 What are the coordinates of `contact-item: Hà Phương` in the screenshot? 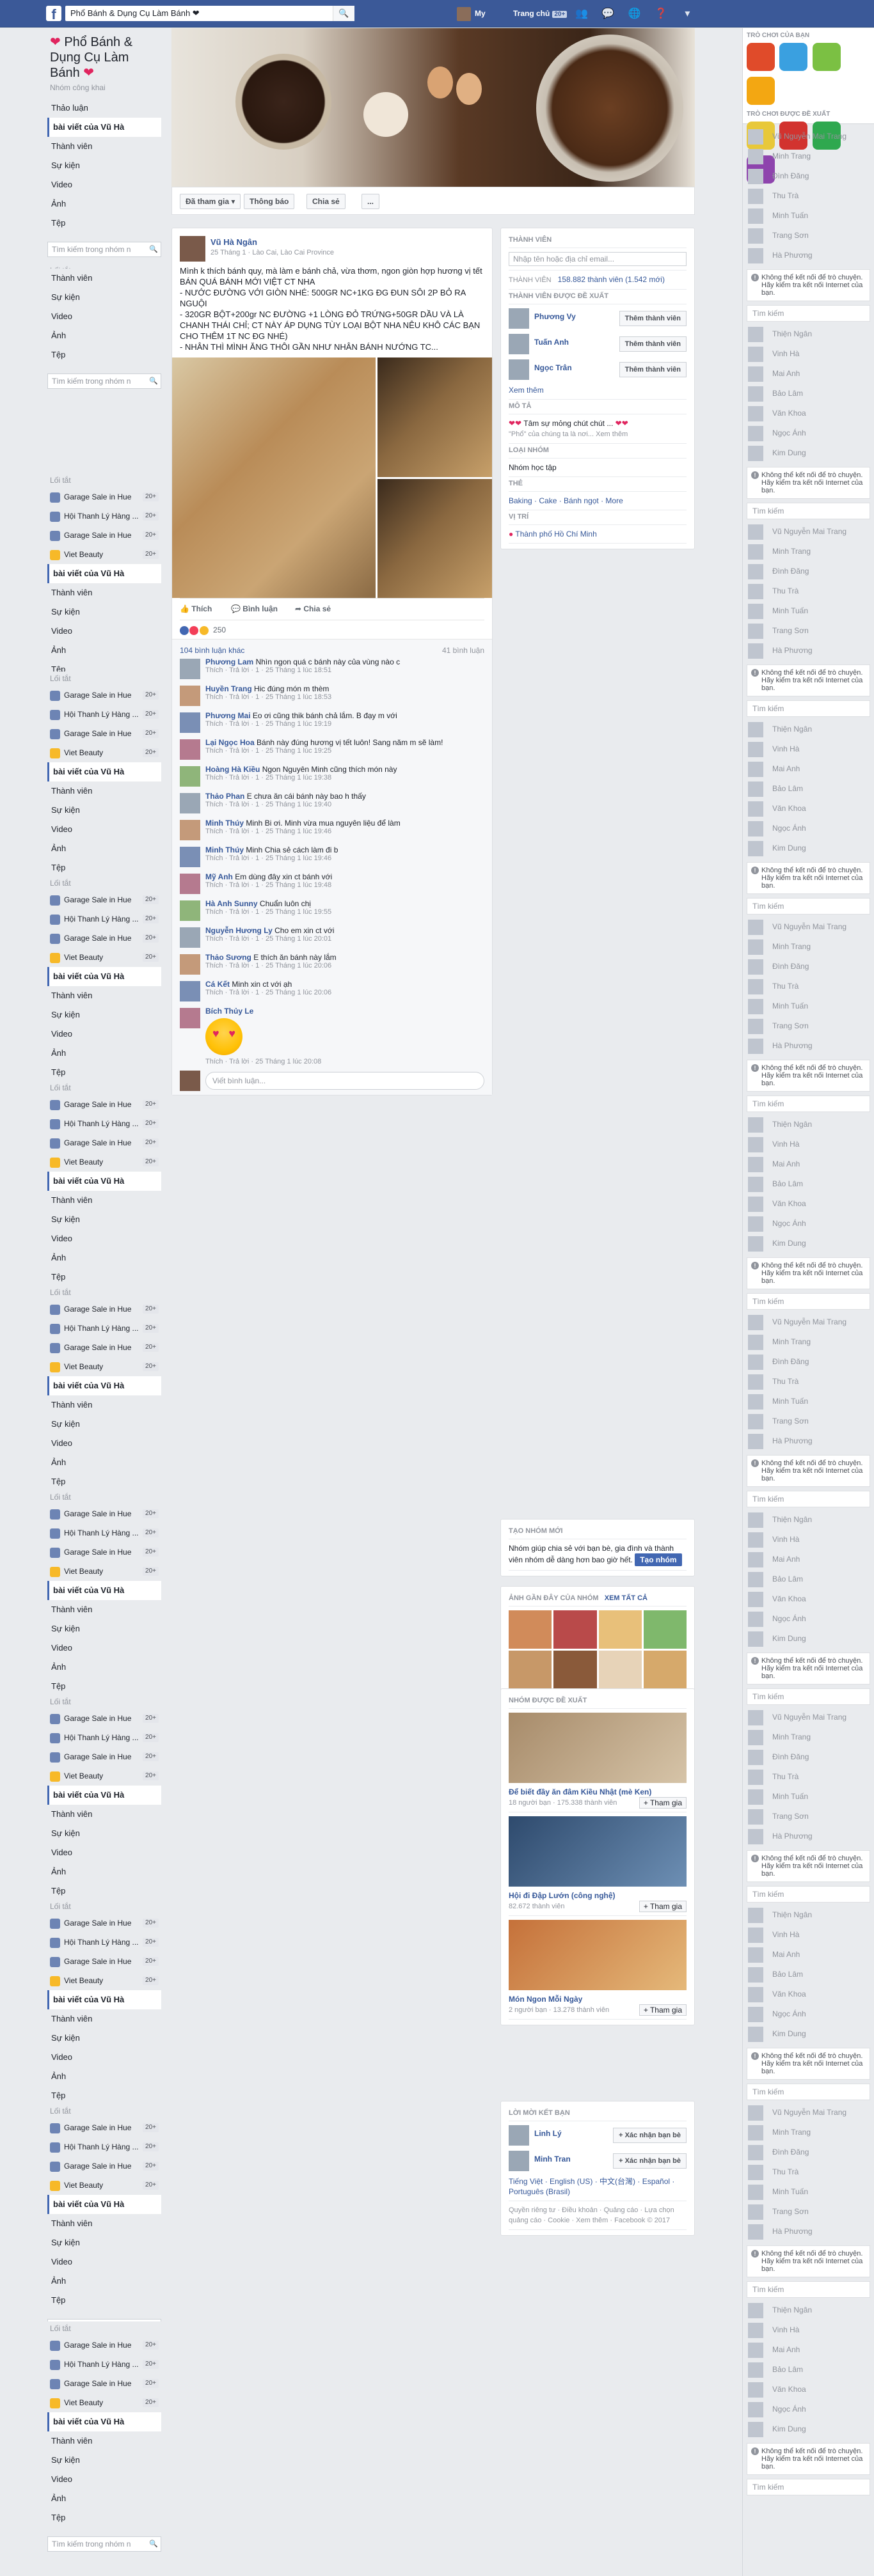 It's located at (808, 2232).